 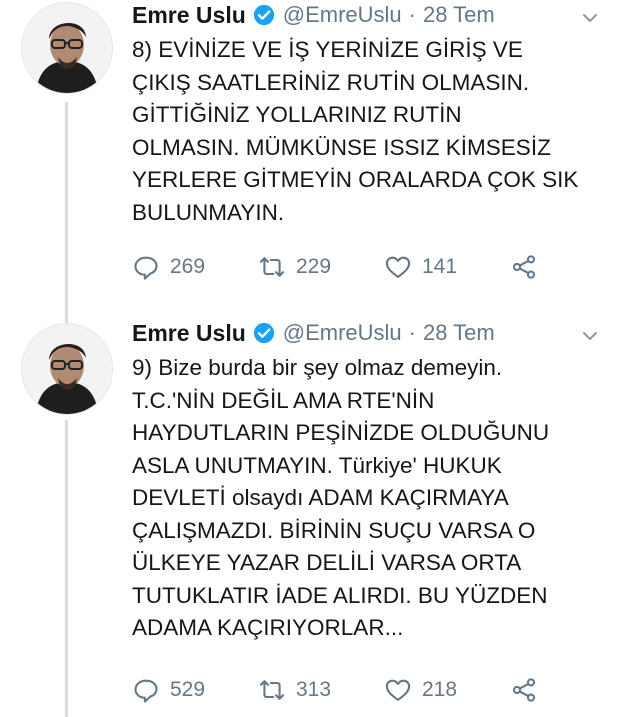 I want to click on retweet-count: 313, so click(x=314, y=689).